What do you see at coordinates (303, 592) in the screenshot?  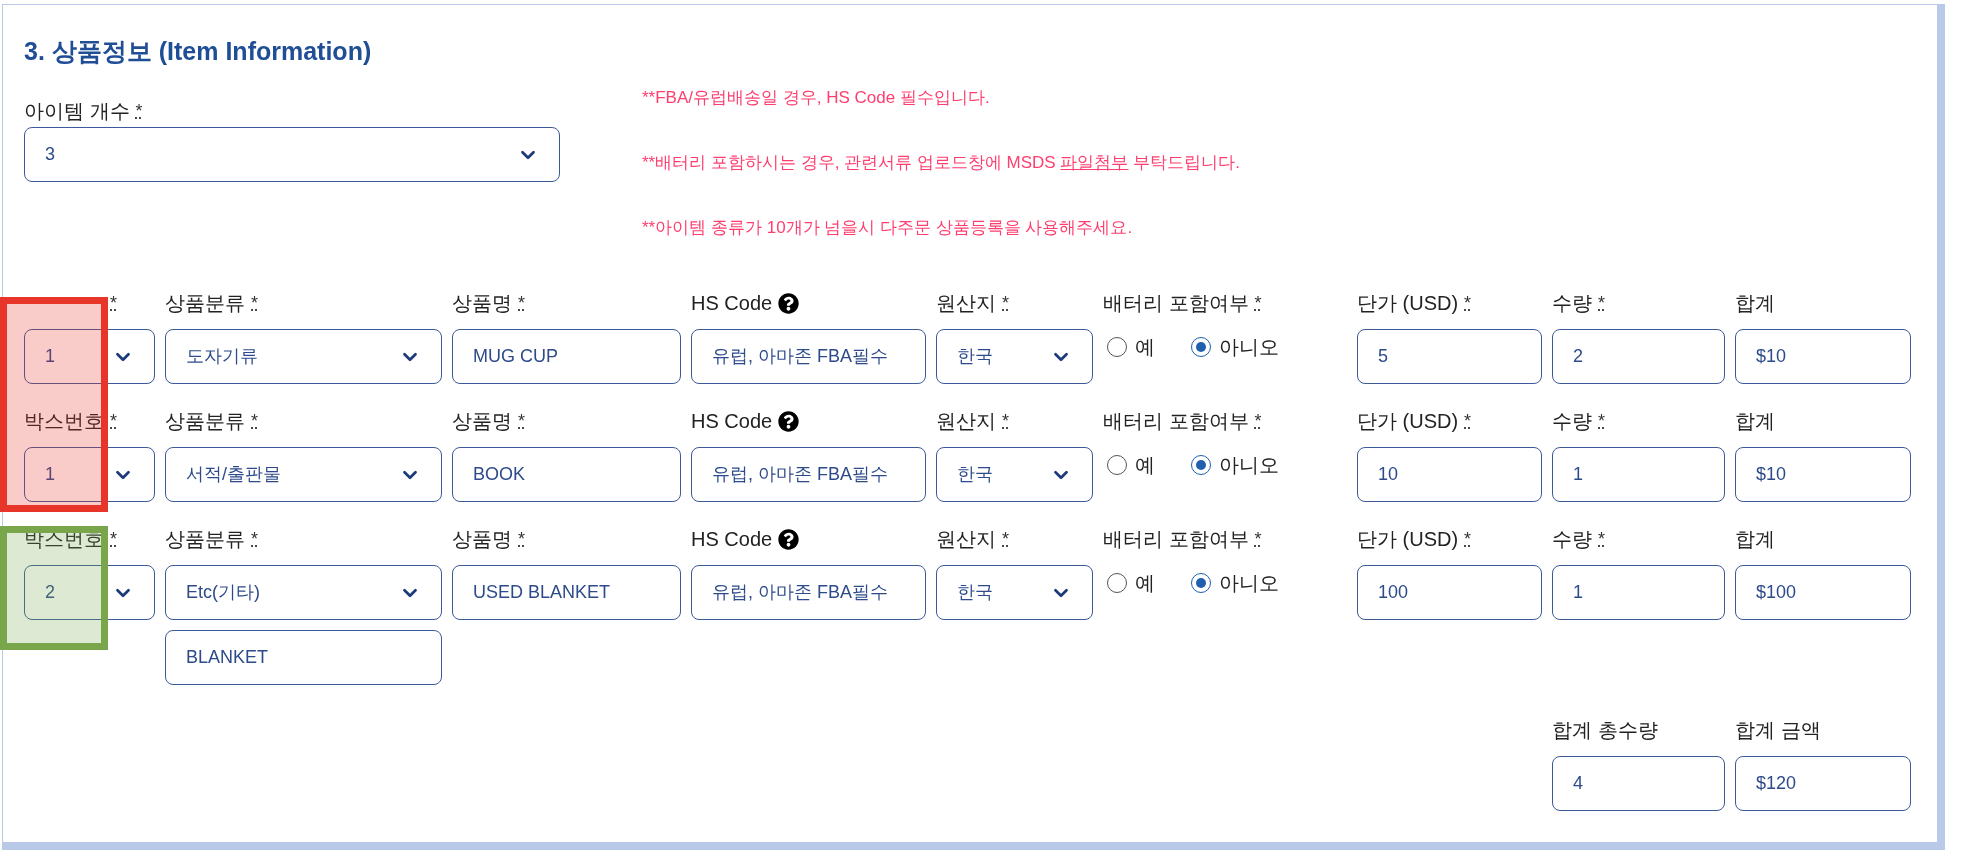 I see `select-field: Etc(기타)` at bounding box center [303, 592].